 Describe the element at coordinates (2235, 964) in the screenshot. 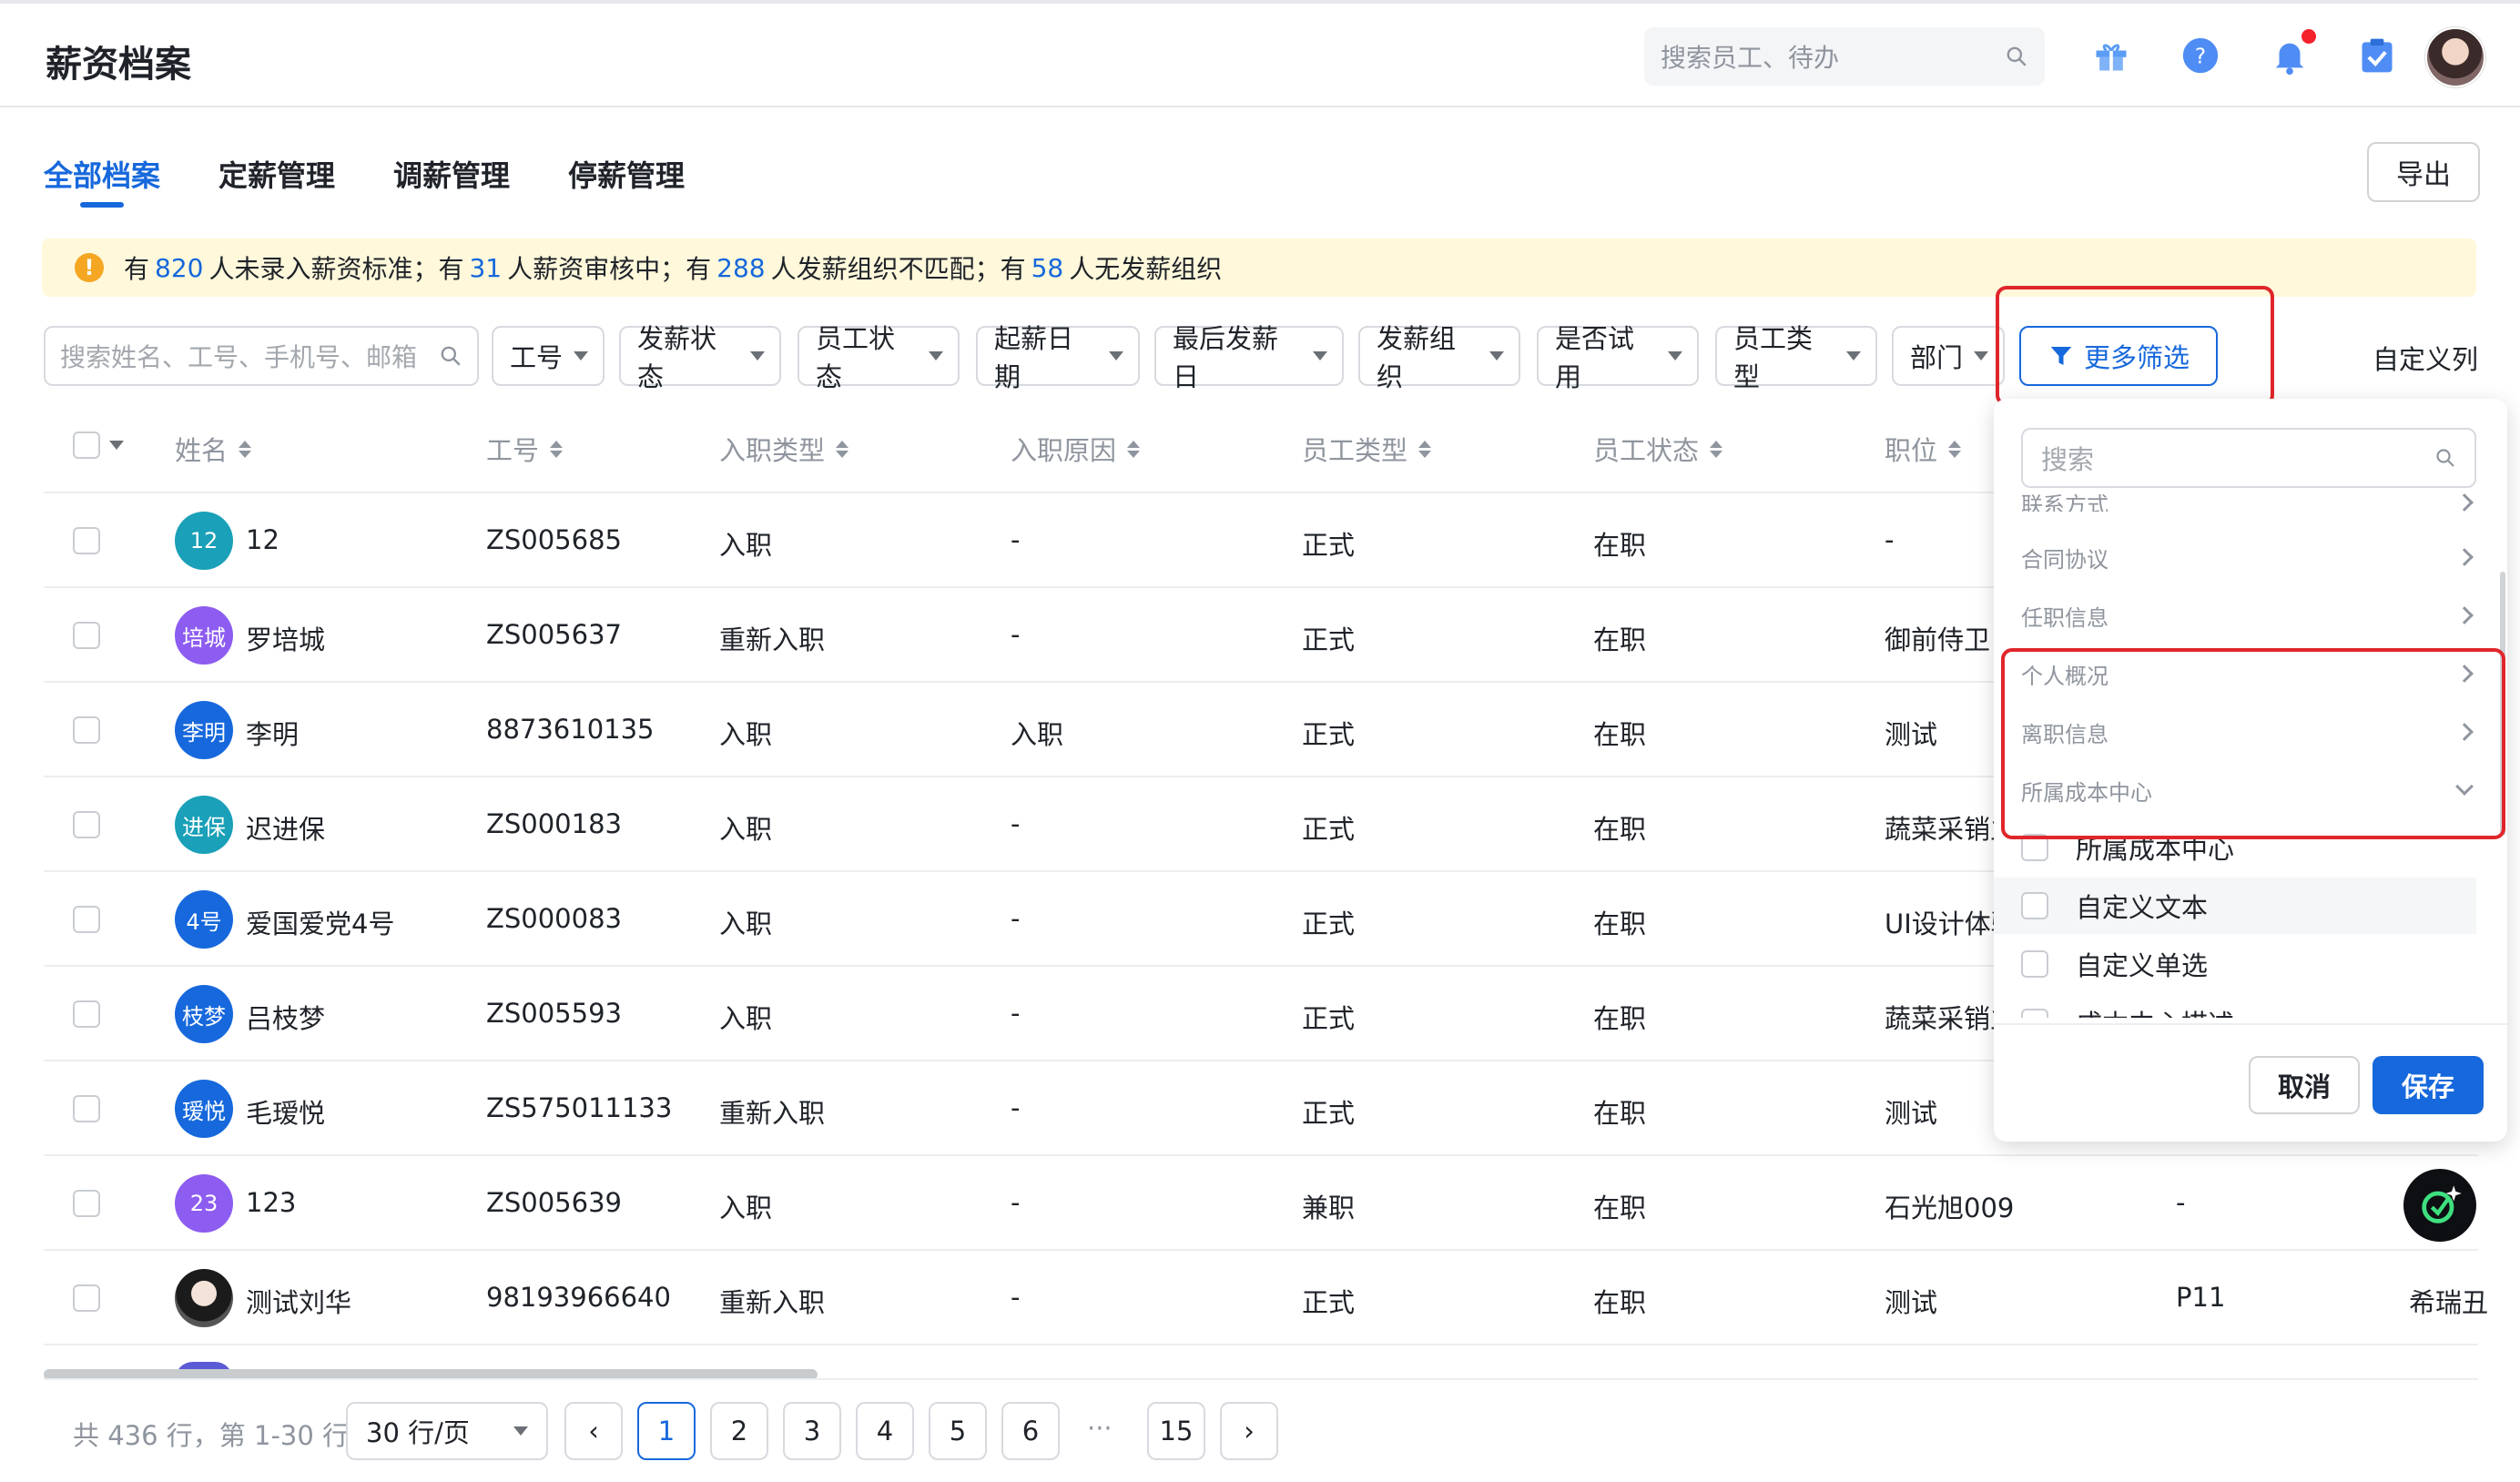

I see `option-custom-single: 自定义单选` at that location.